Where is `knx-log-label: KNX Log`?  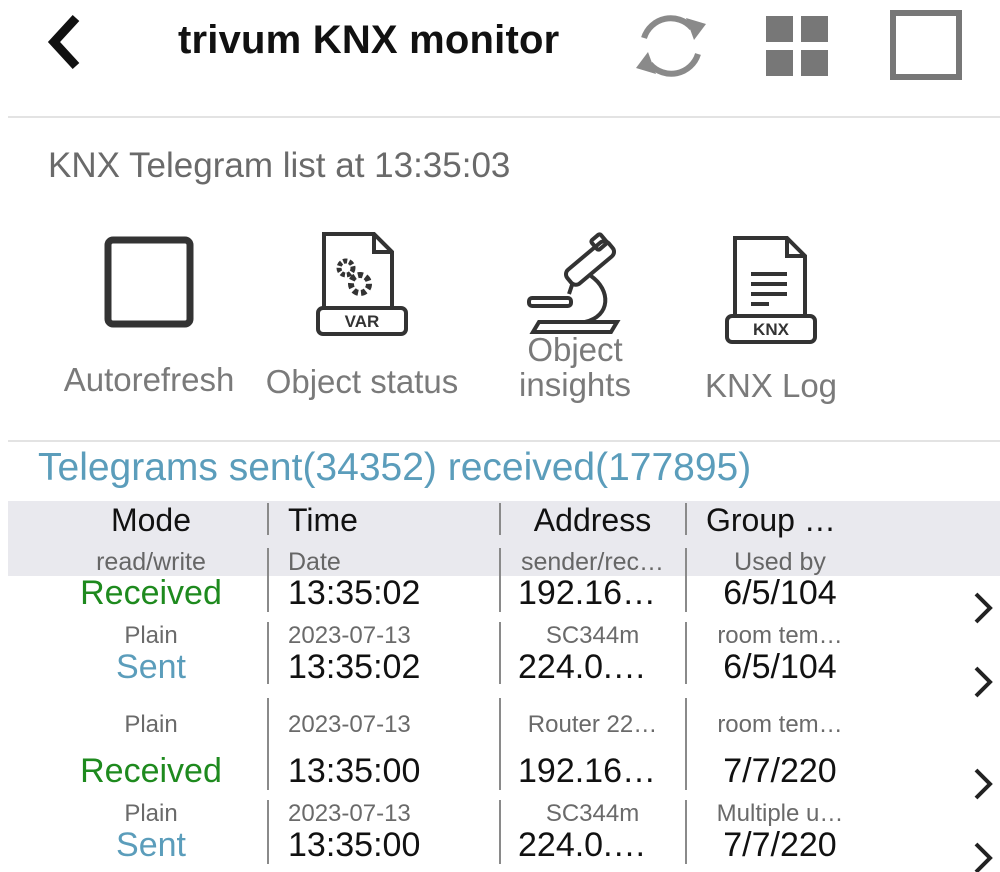
knx-log-label: KNX Log is located at coordinates (771, 385).